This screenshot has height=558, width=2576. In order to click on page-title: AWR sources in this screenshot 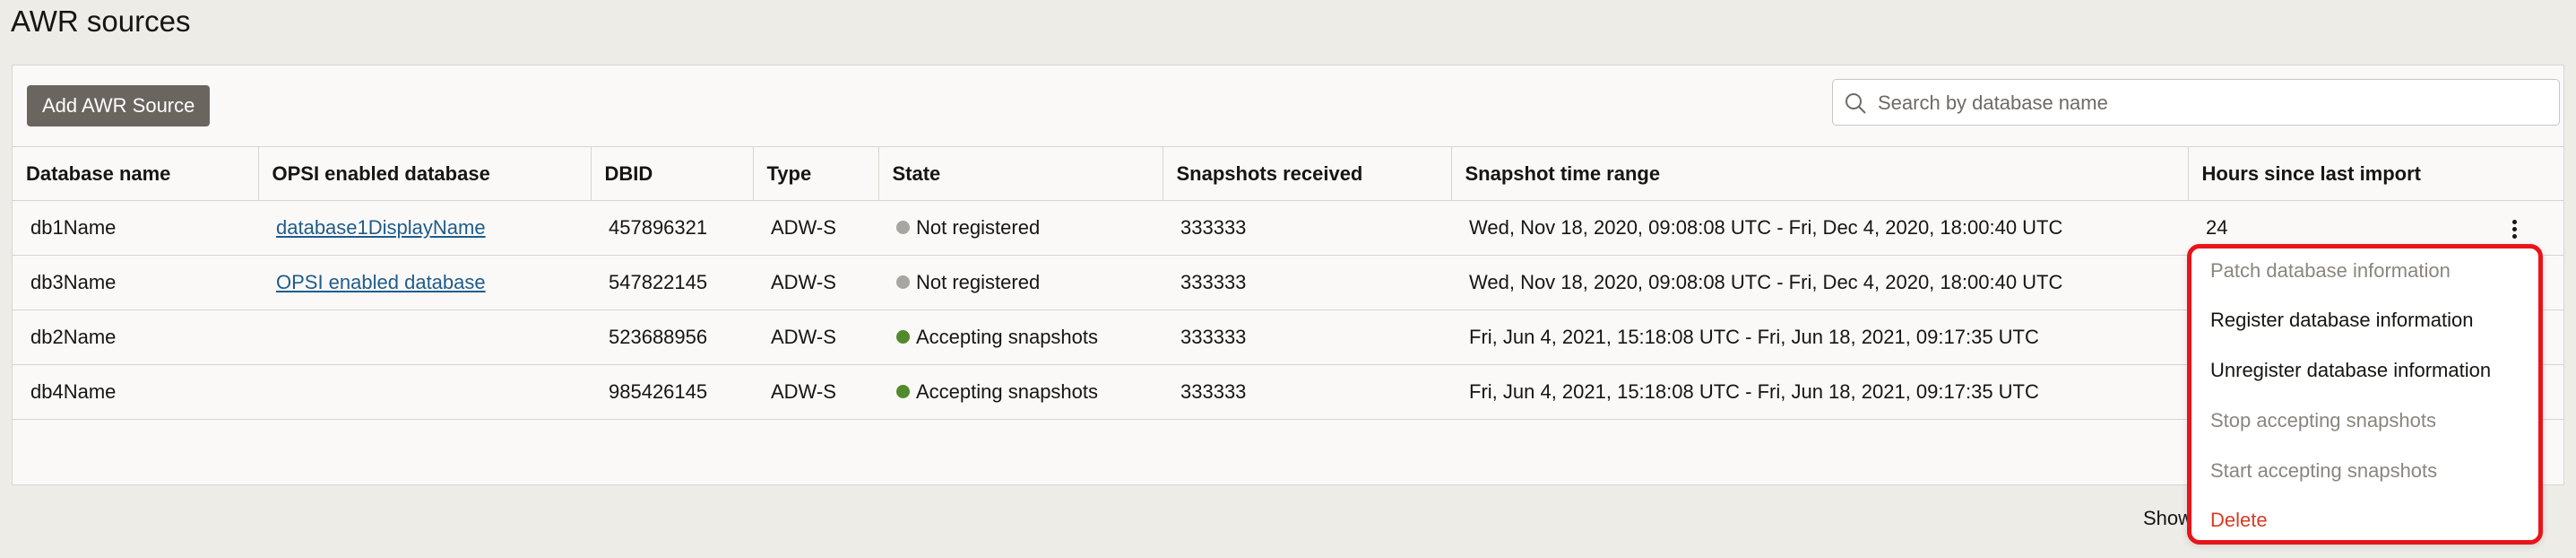, I will do `click(101, 21)`.